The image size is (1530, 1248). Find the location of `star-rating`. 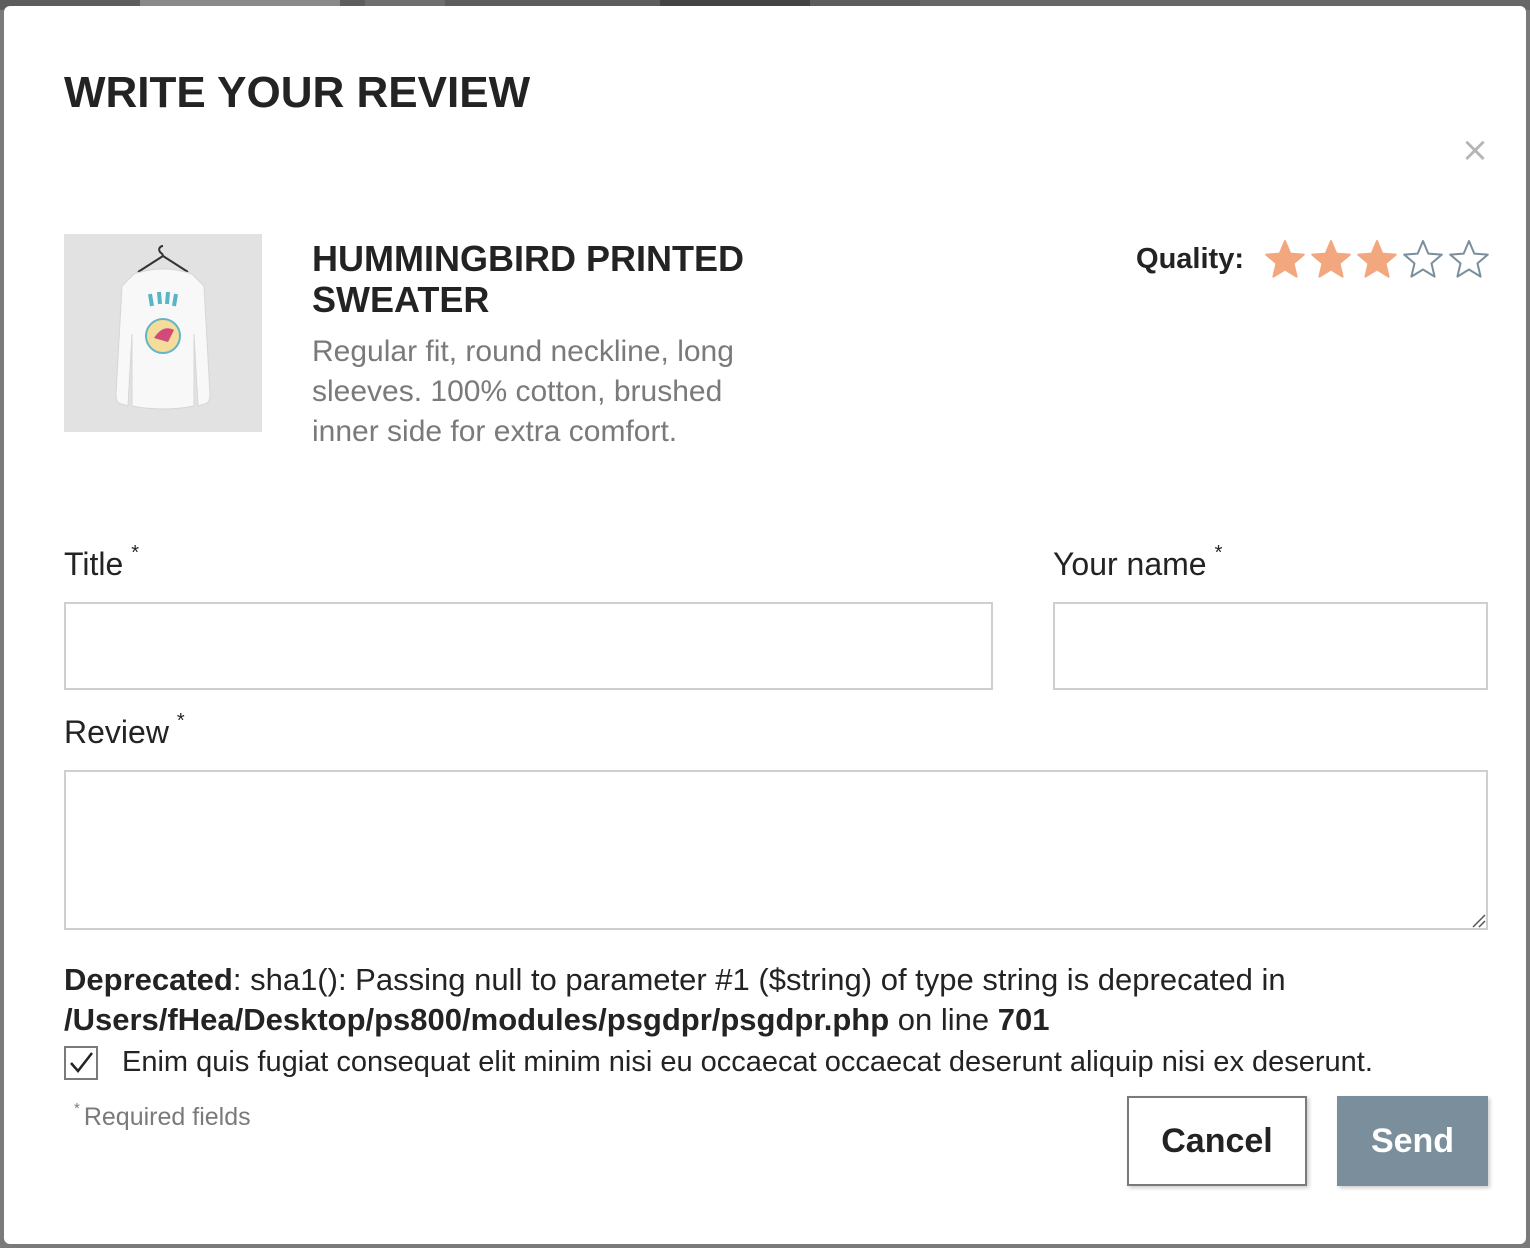

star-rating is located at coordinates (1375, 259).